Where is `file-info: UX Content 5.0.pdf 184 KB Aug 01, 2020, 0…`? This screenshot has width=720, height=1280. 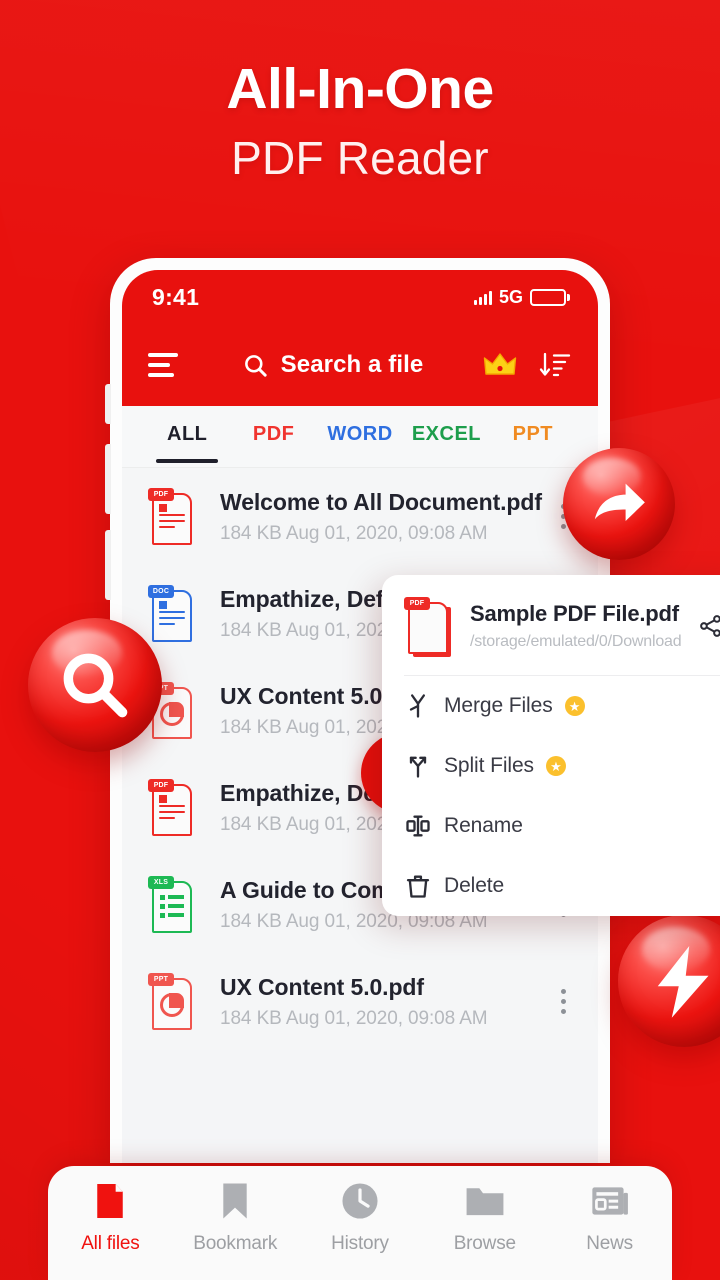
file-info: UX Content 5.0.pdf 184 KB Aug 01, 2020, 0… is located at coordinates (385, 1002).